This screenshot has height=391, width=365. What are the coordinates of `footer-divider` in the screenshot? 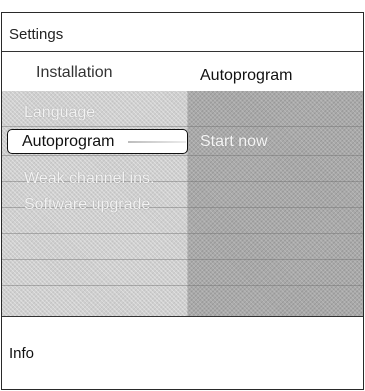 It's located at (182, 316).